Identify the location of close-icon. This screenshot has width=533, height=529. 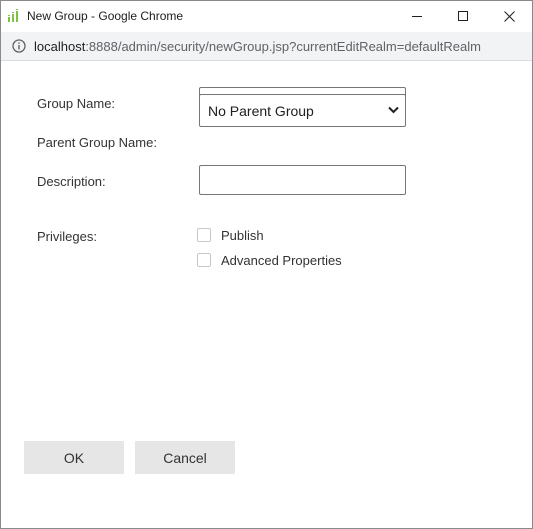
(509, 16).